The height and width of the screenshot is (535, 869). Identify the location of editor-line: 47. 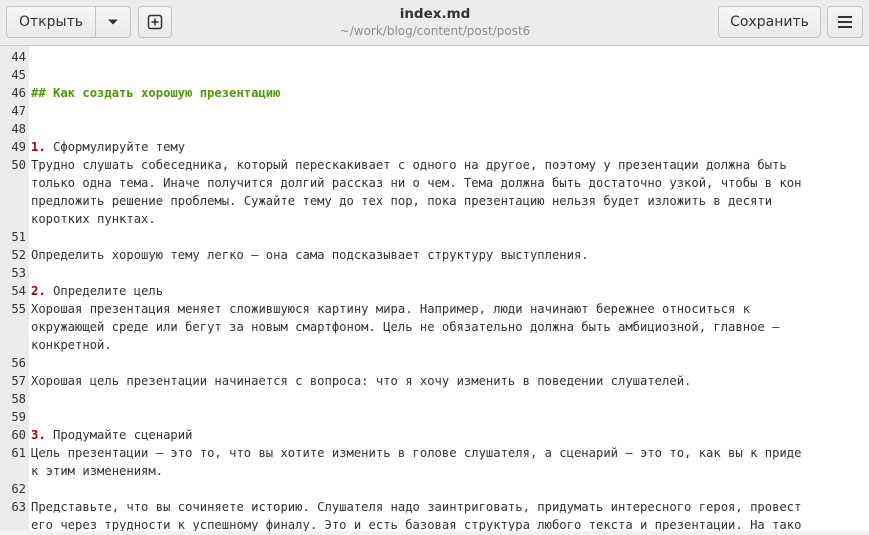
(434, 111).